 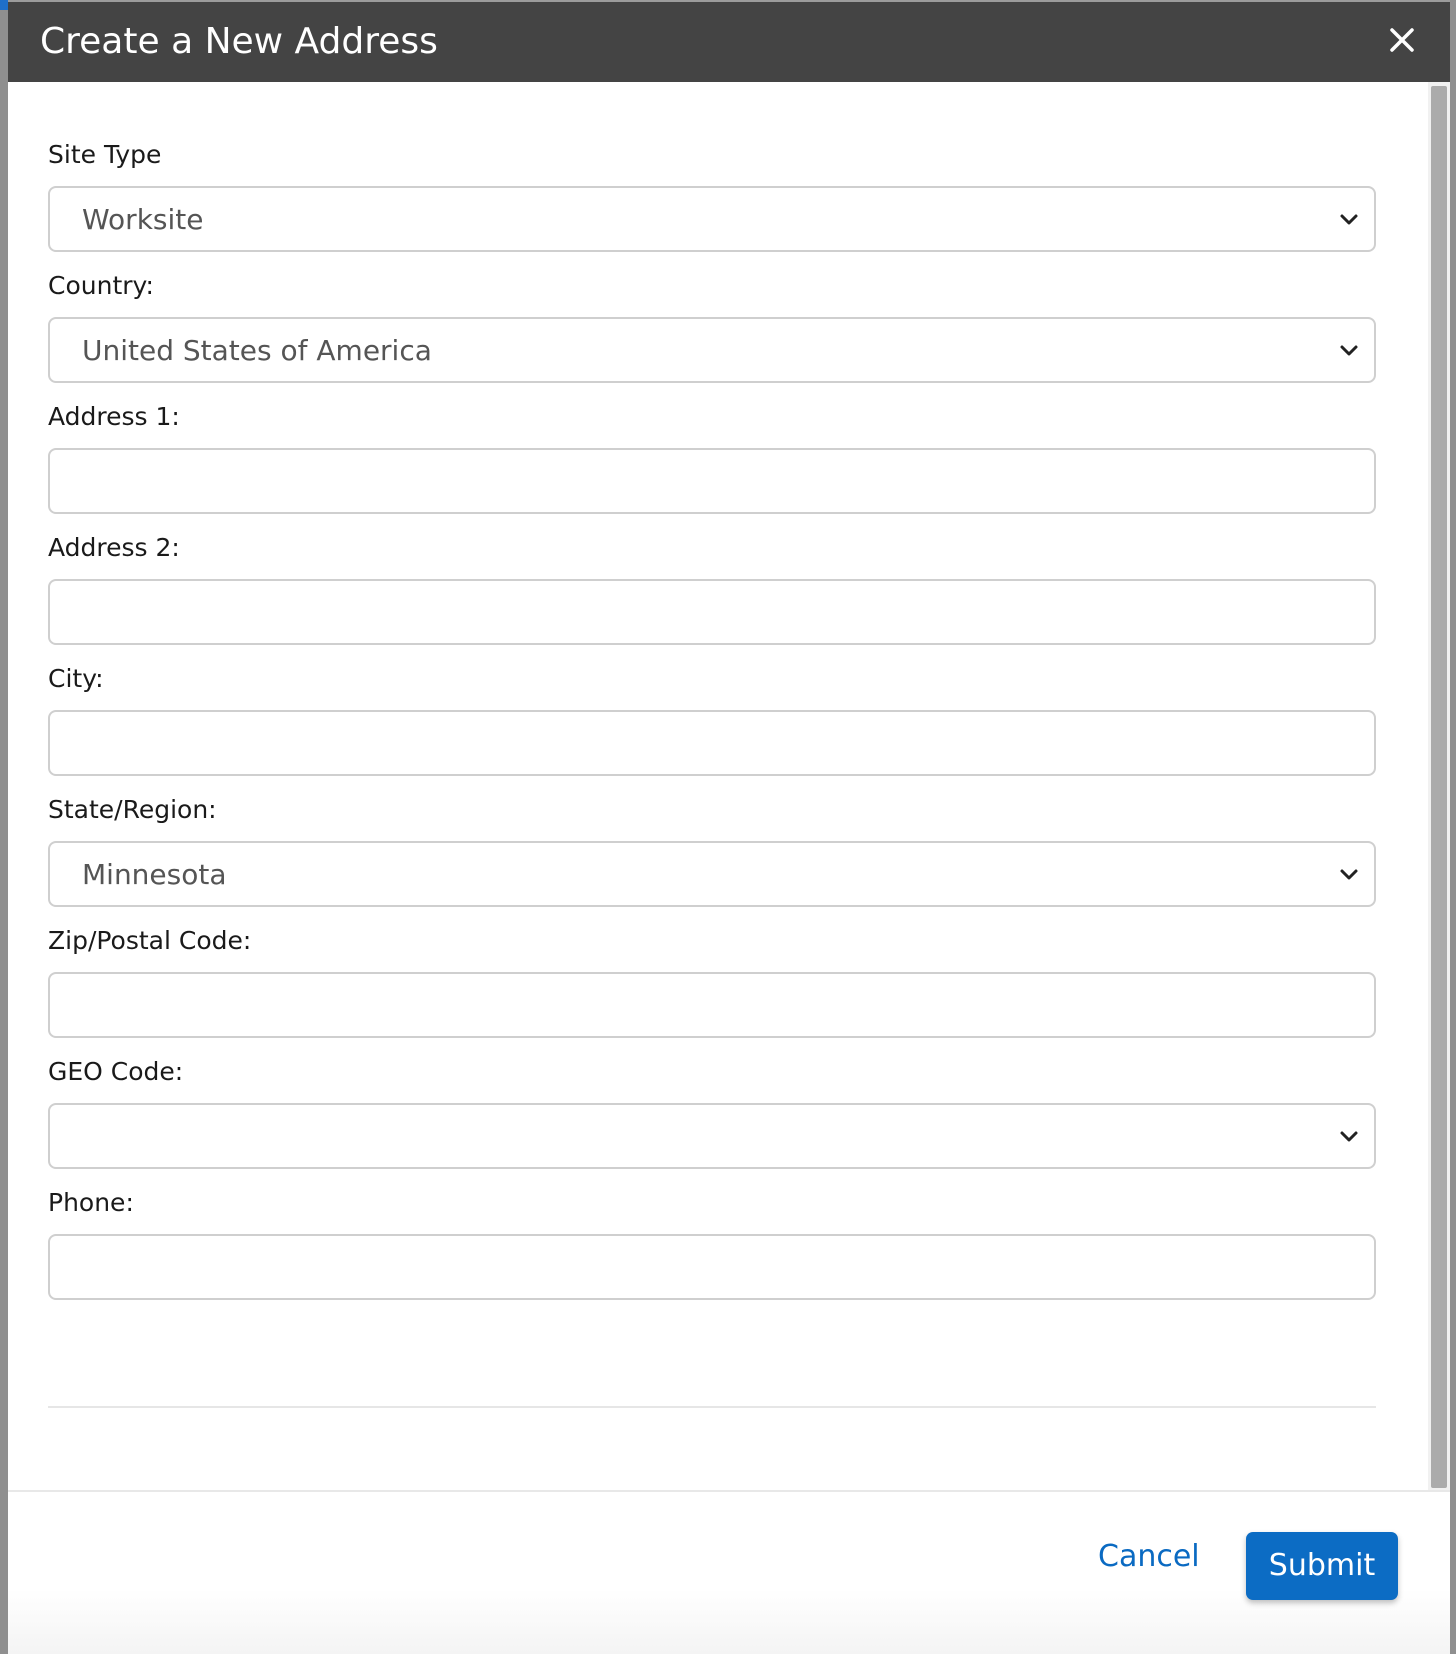 I want to click on close-icon, so click(x=1402, y=40).